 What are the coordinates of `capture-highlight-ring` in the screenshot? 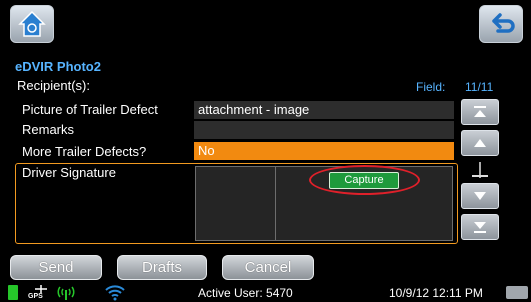 It's located at (364, 180).